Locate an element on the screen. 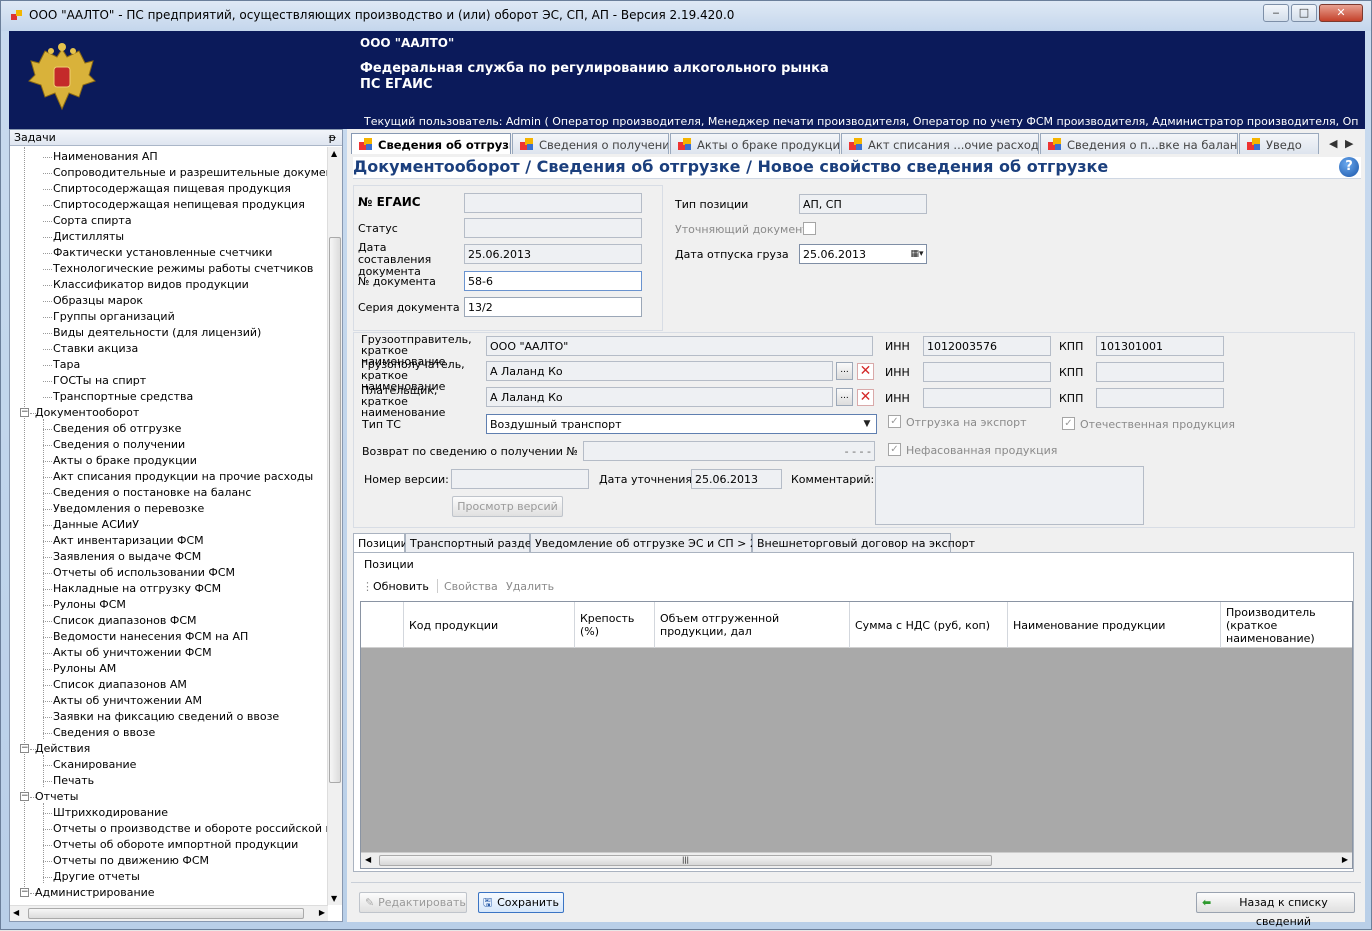 The image size is (1372, 931). tree-item: Отчеты по движению ФСМ is located at coordinates (131, 861).